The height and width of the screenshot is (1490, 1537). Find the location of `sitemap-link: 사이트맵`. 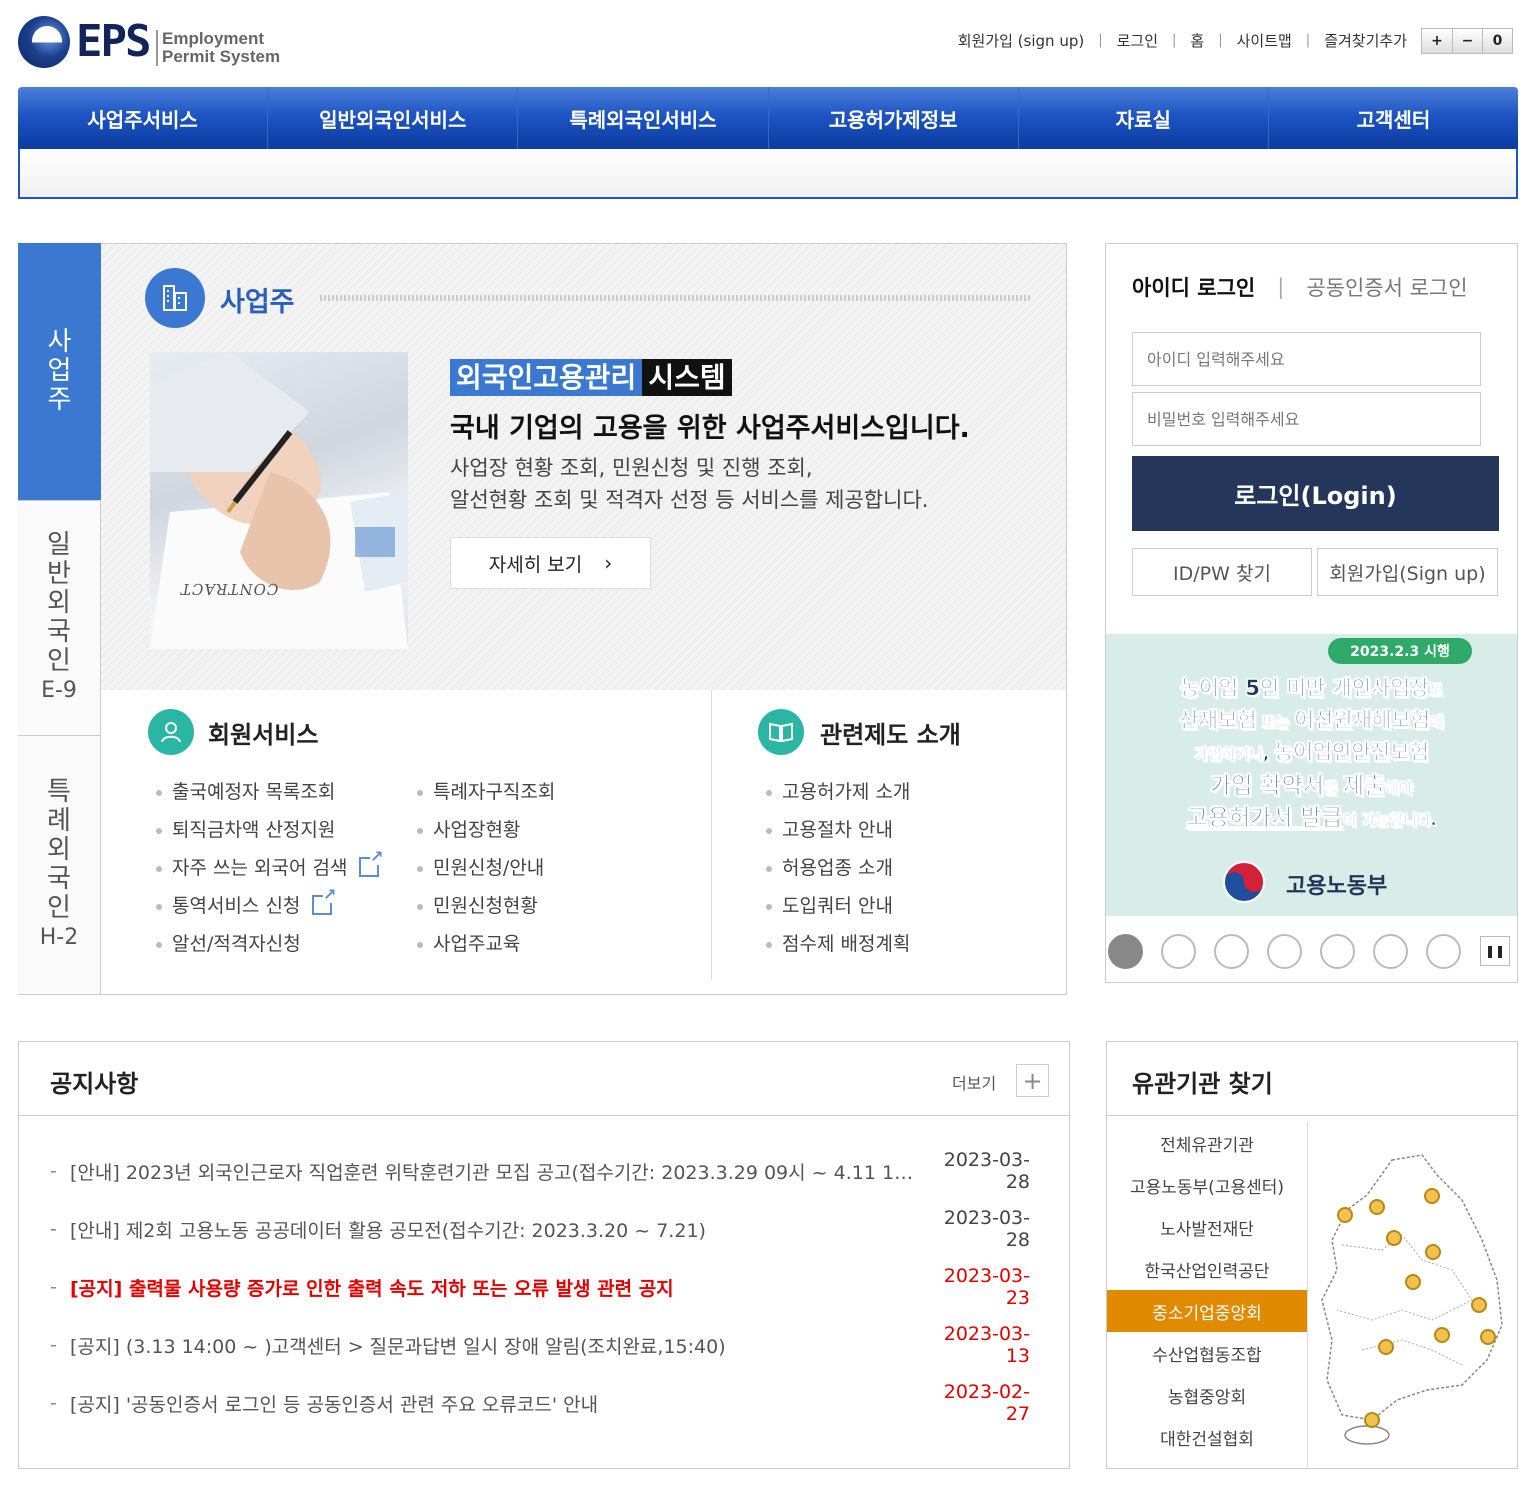

sitemap-link: 사이트맵 is located at coordinates (1264, 40).